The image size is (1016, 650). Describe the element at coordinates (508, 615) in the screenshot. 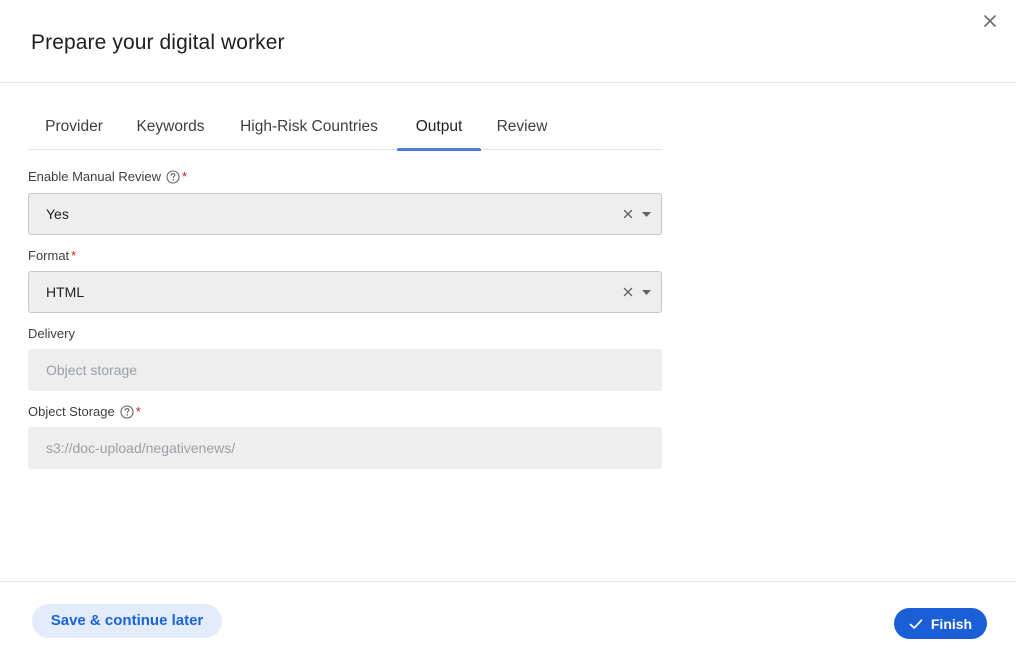

I see `dialog-footer: Save & continue later Finish` at that location.